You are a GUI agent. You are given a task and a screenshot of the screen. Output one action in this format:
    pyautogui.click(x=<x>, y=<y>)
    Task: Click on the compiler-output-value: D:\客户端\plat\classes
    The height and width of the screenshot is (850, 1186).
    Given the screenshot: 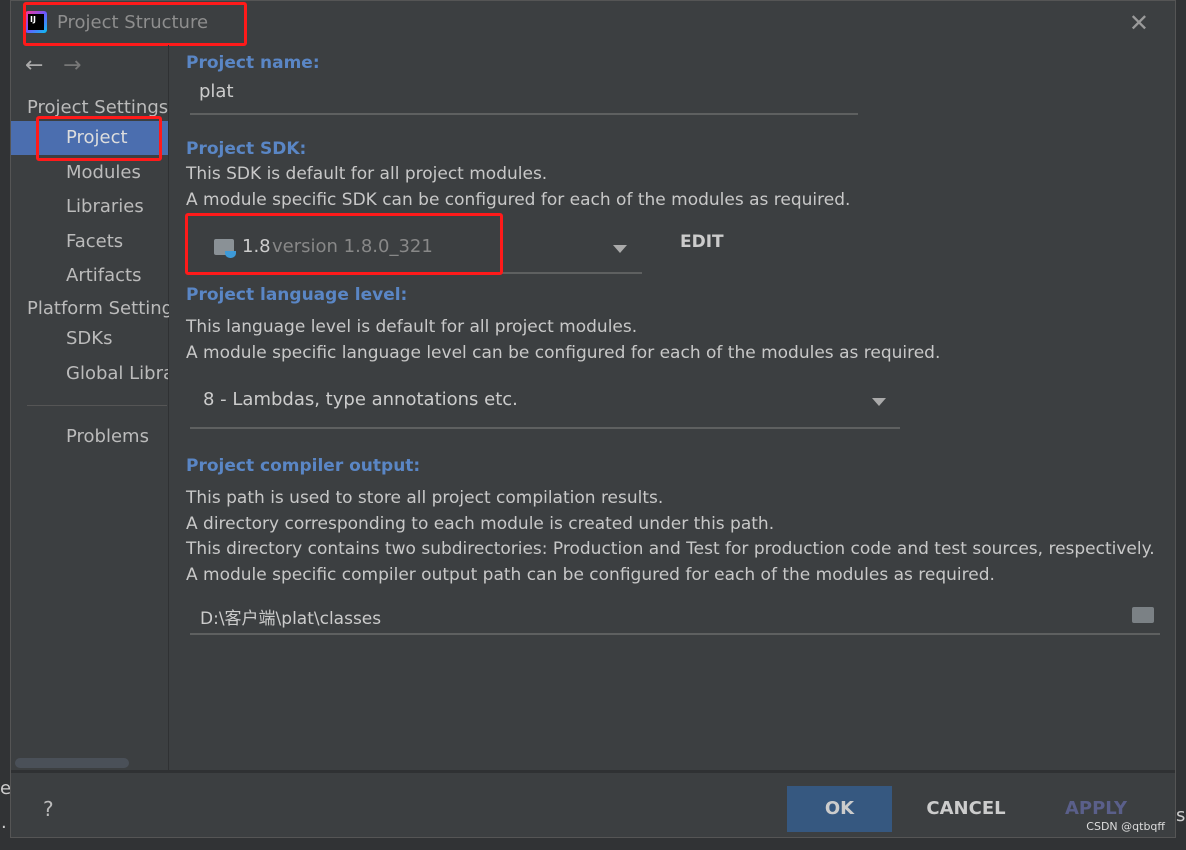 What is the action you would take?
    pyautogui.click(x=291, y=619)
    